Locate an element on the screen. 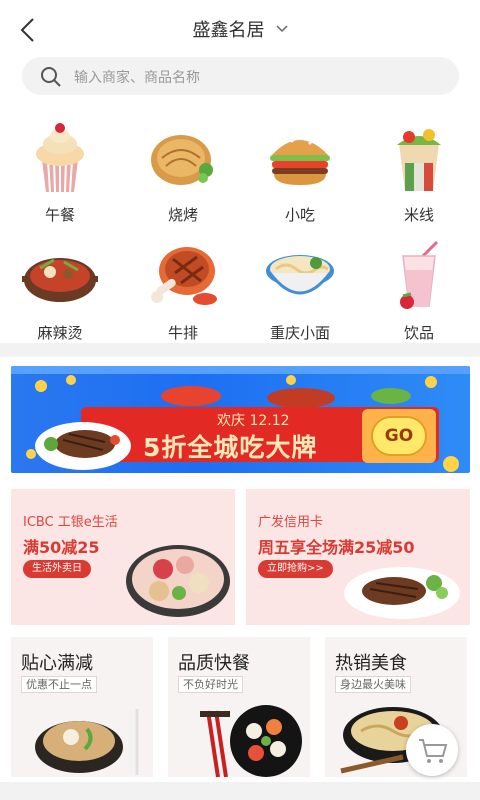 This screenshot has width=480, height=800. promo-title: ICBC 工银e生活 is located at coordinates (70, 522).